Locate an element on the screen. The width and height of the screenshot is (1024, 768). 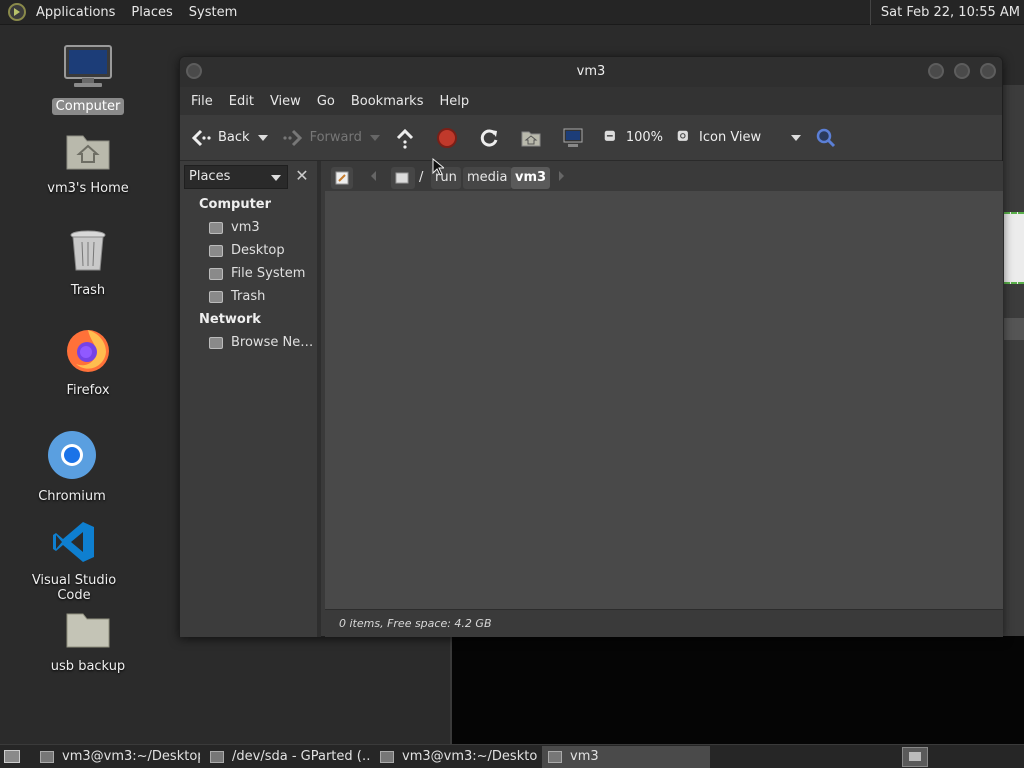
chevron-down-icon is located at coordinates (276, 178).